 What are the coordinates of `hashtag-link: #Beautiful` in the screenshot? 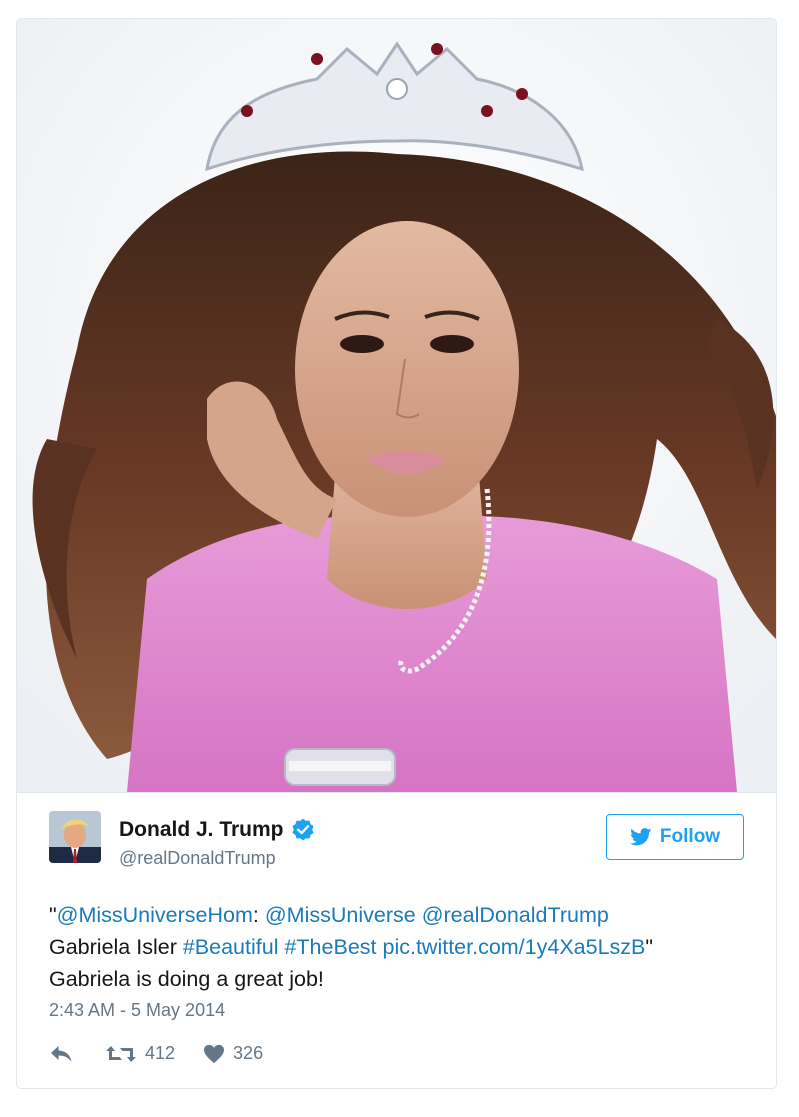 It's located at (231, 947).